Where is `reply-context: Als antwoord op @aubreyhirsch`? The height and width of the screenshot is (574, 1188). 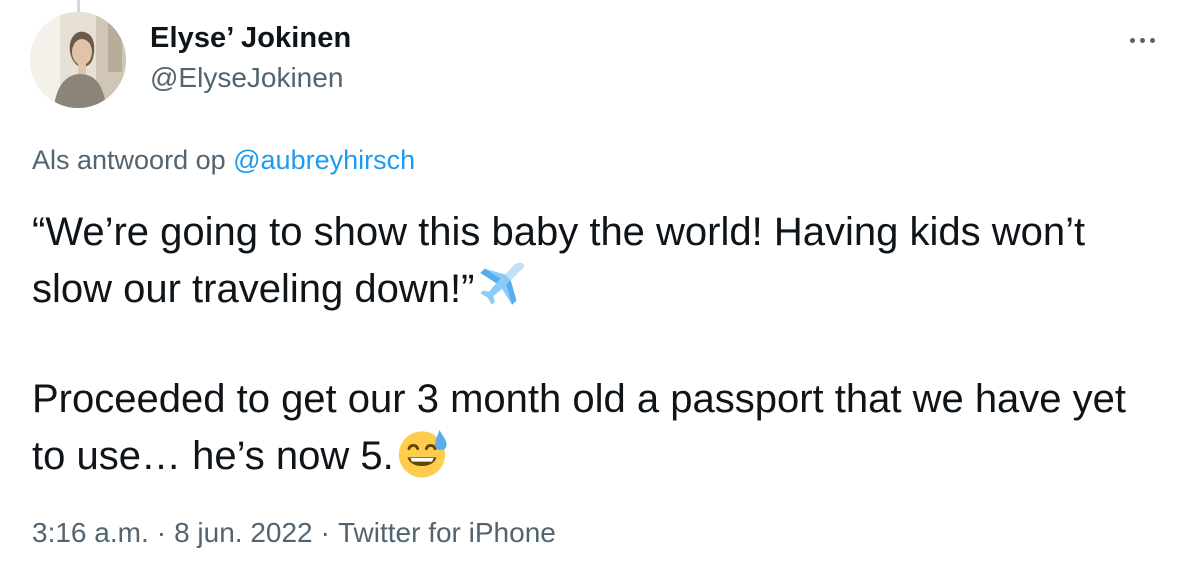
reply-context: Als antwoord op @aubreyhirsch is located at coordinates (223, 160).